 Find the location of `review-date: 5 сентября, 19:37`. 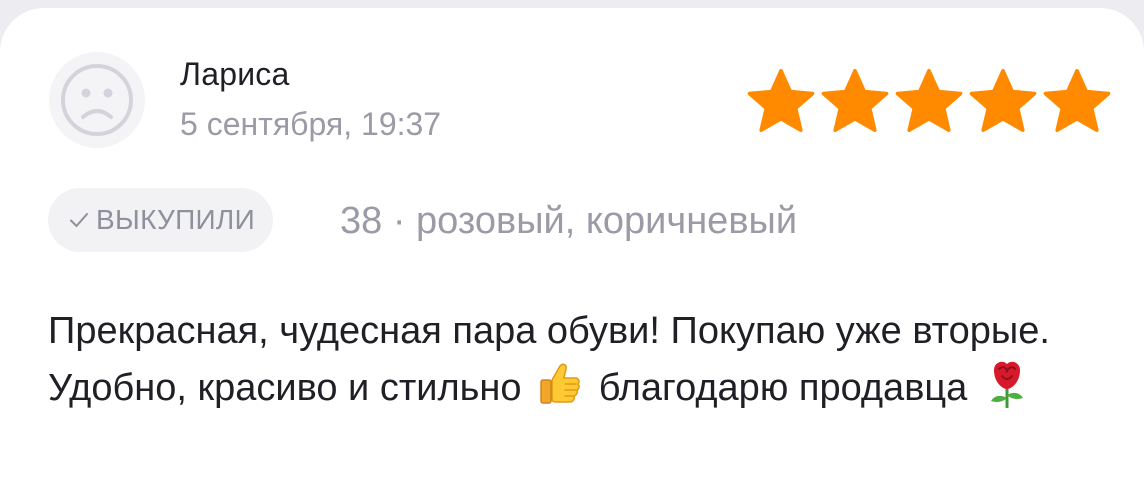

review-date: 5 сентября, 19:37 is located at coordinates (311, 124).